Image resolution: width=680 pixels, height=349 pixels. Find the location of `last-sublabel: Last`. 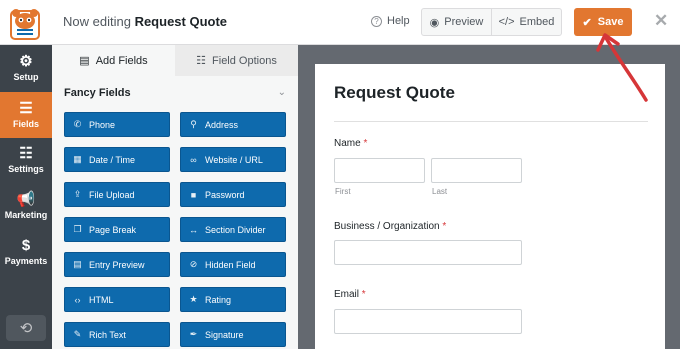

last-sublabel: Last is located at coordinates (440, 191).